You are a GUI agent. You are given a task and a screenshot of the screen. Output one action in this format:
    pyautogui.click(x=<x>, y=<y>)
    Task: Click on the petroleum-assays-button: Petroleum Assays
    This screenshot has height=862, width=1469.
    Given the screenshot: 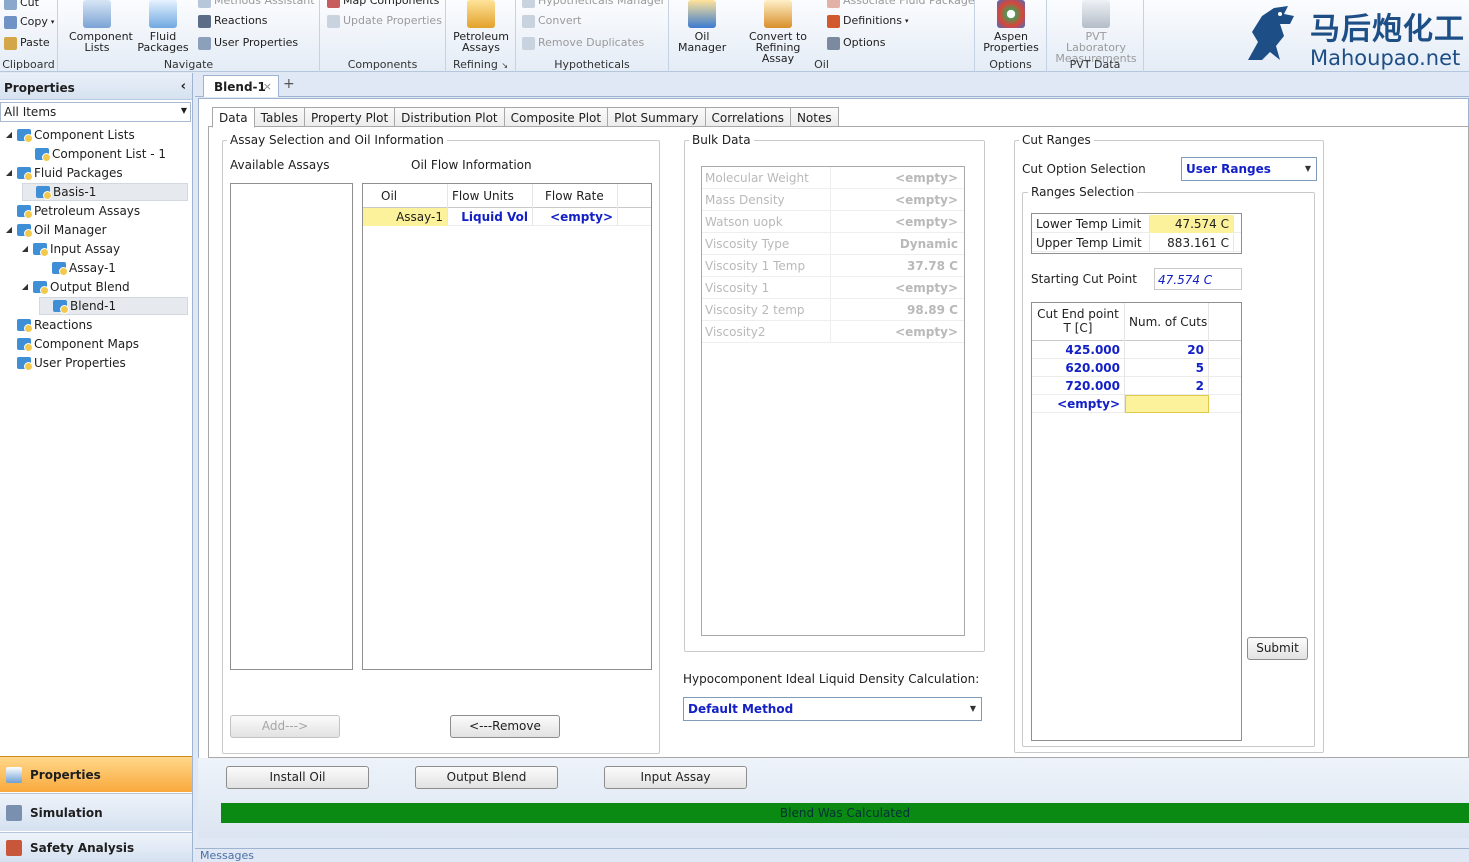 What is the action you would take?
    pyautogui.click(x=481, y=26)
    